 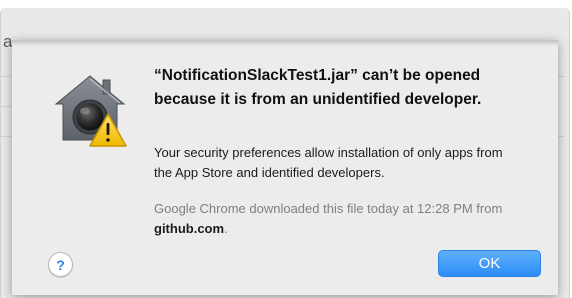 I want to click on question-mark-icon: ?, so click(x=60, y=264).